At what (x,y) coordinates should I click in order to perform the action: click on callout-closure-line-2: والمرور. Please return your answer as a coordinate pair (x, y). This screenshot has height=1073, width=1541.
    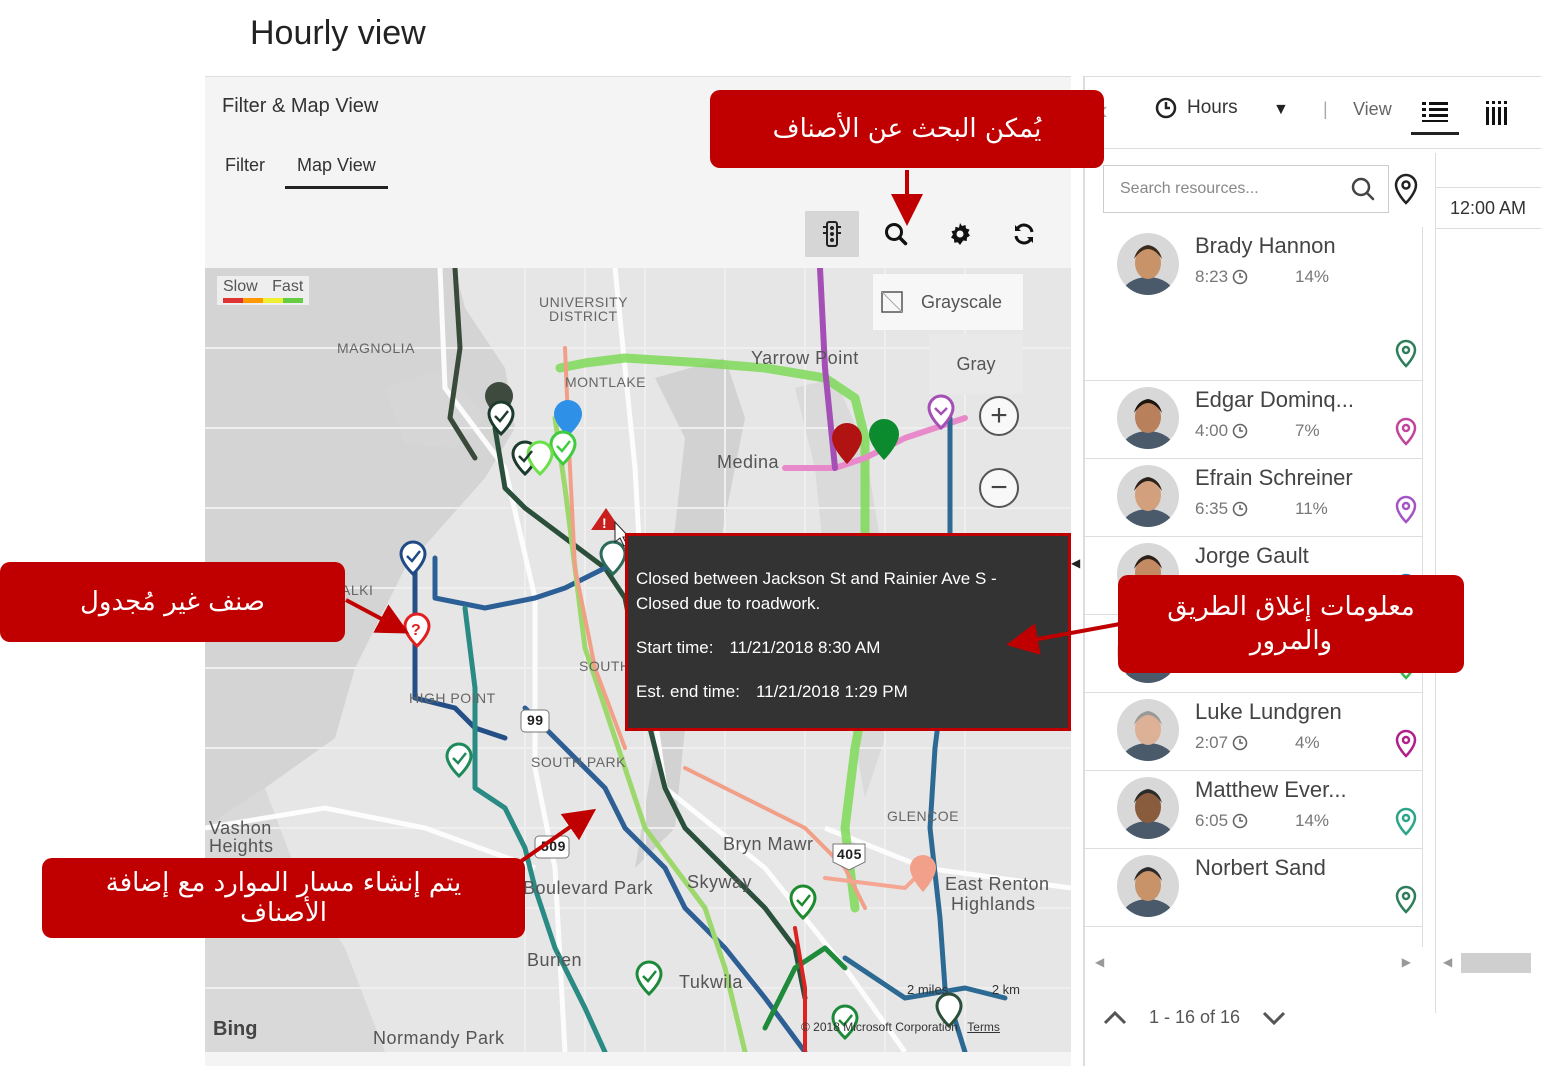
    Looking at the image, I should click on (1291, 641).